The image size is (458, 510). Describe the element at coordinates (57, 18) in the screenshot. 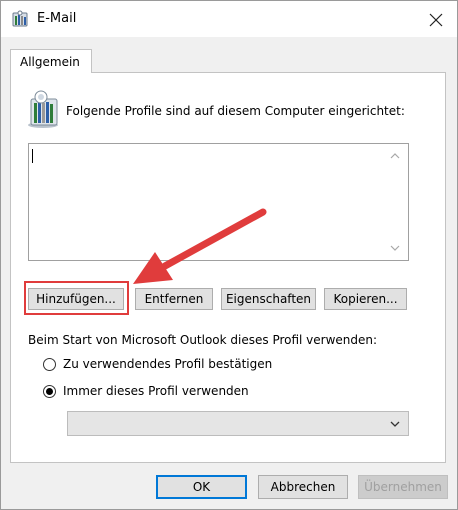

I see `window-title: E-Mail` at that location.